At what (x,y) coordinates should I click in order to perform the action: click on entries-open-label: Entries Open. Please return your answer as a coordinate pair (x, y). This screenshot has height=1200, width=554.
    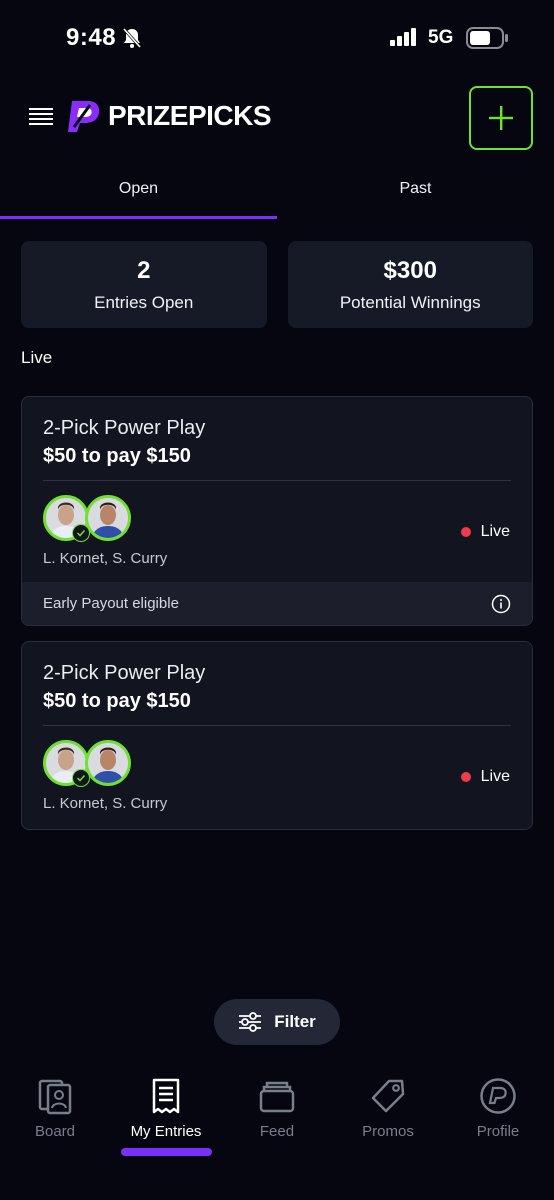
    Looking at the image, I should click on (144, 302).